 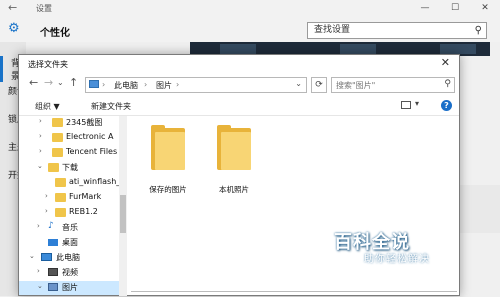 What do you see at coordinates (417, 103) in the screenshot?
I see `chevron-down-icon: ▾` at bounding box center [417, 103].